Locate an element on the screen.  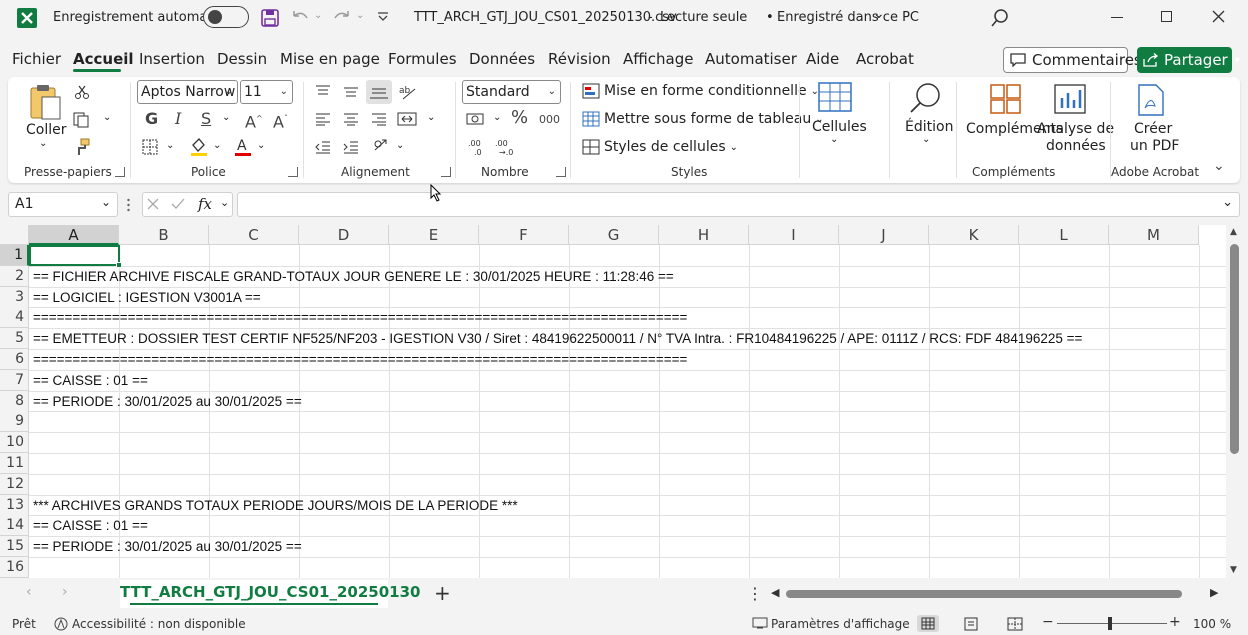
increase-indent-icon is located at coordinates (351, 147).